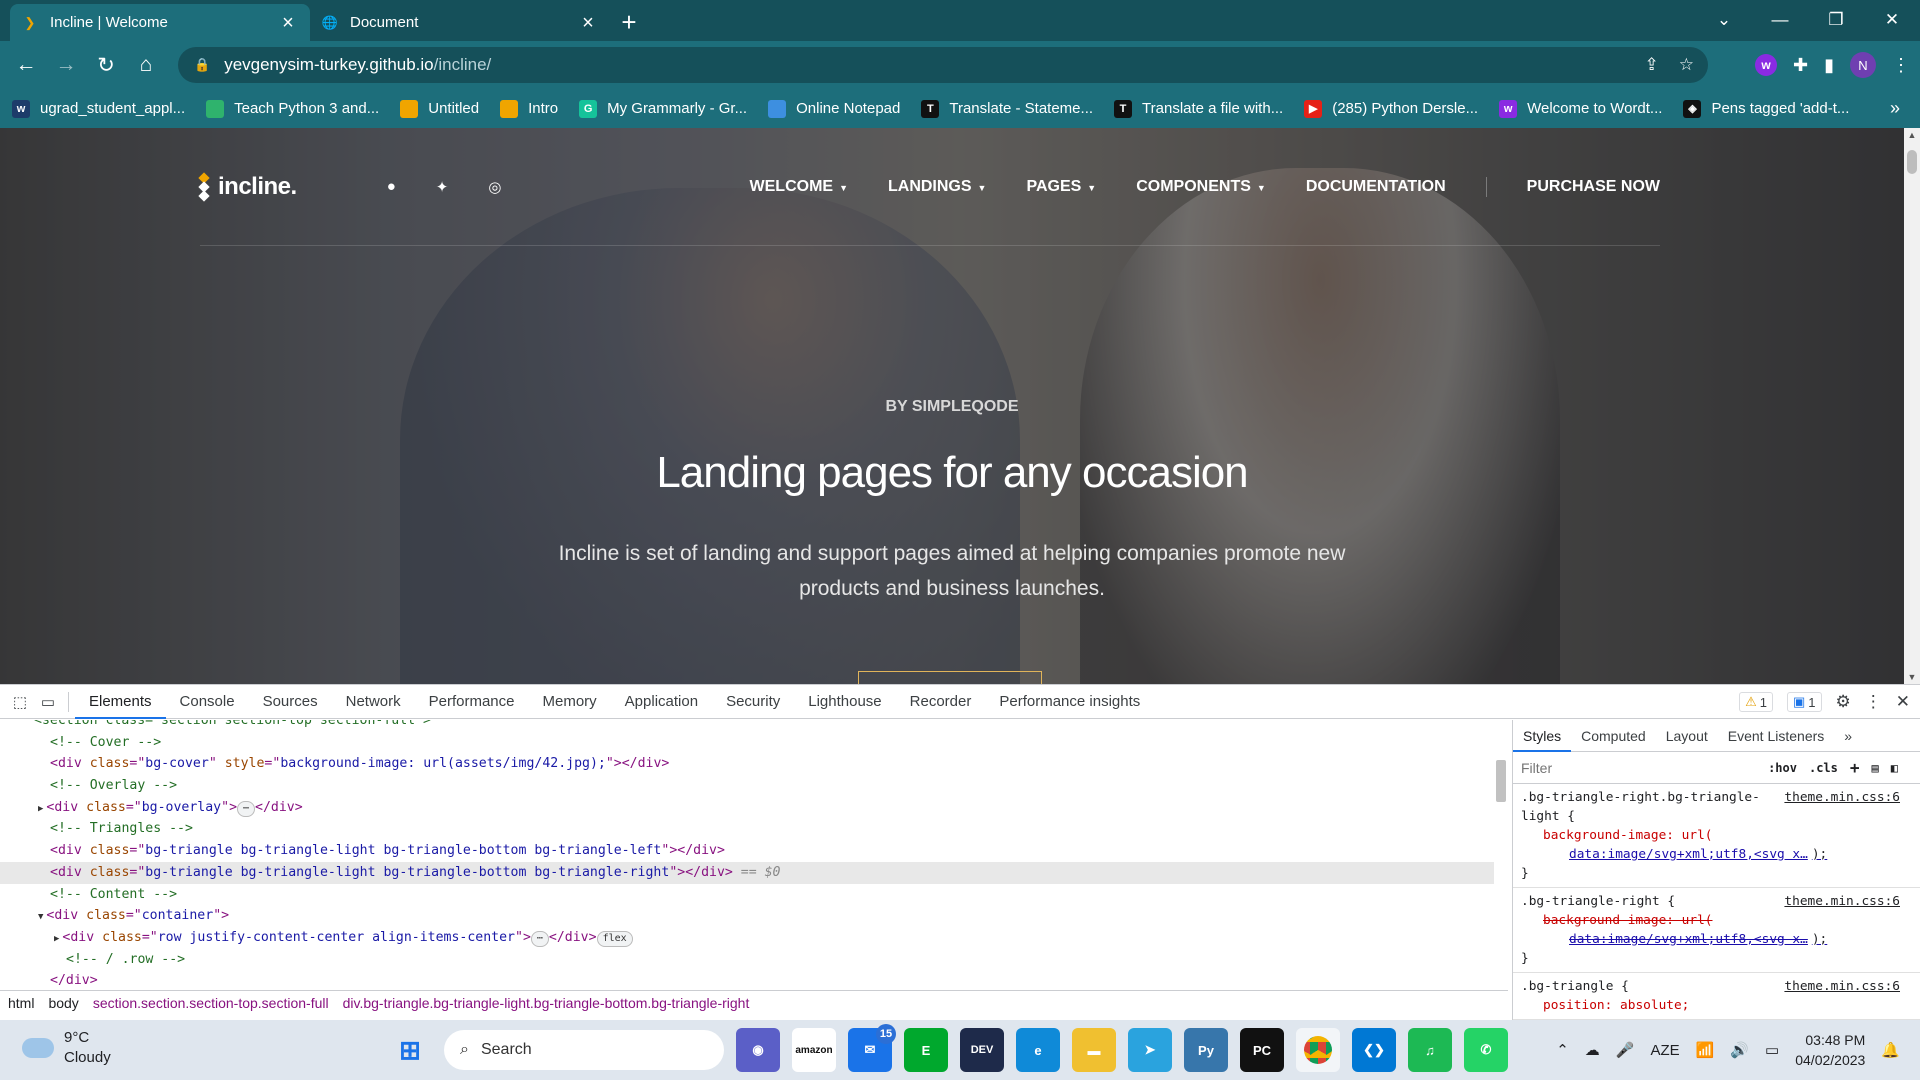 The width and height of the screenshot is (1920, 1080). What do you see at coordinates (629, 22) in the screenshot?
I see `new-tab-button: +` at bounding box center [629, 22].